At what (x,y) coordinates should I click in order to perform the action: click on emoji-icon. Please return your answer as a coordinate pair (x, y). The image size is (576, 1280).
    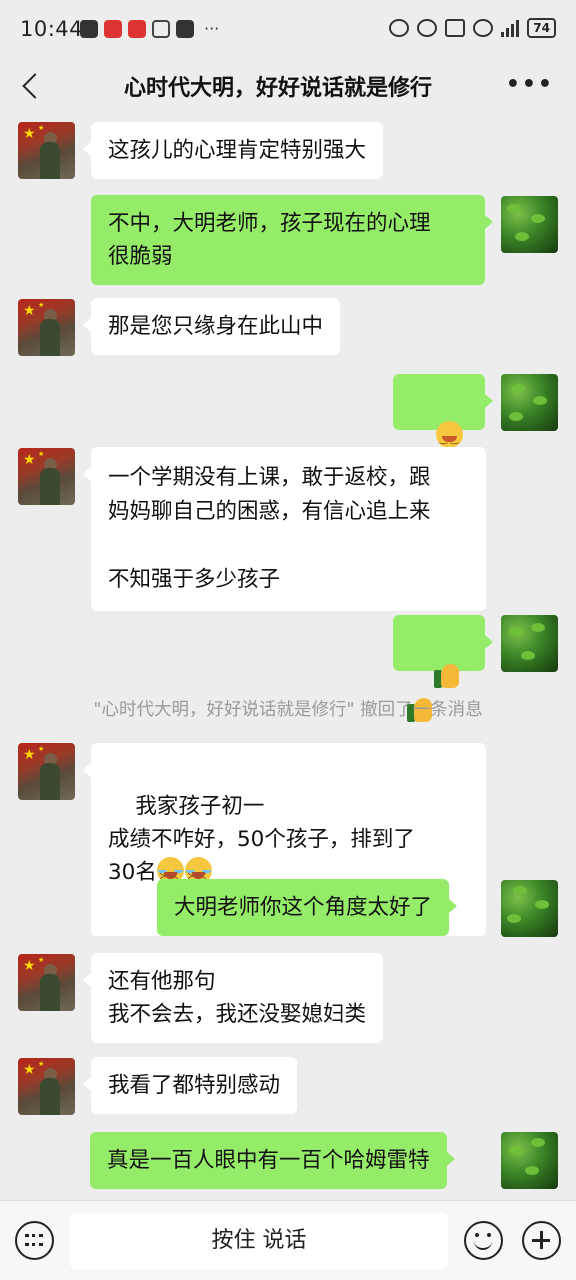
    Looking at the image, I should click on (483, 1240).